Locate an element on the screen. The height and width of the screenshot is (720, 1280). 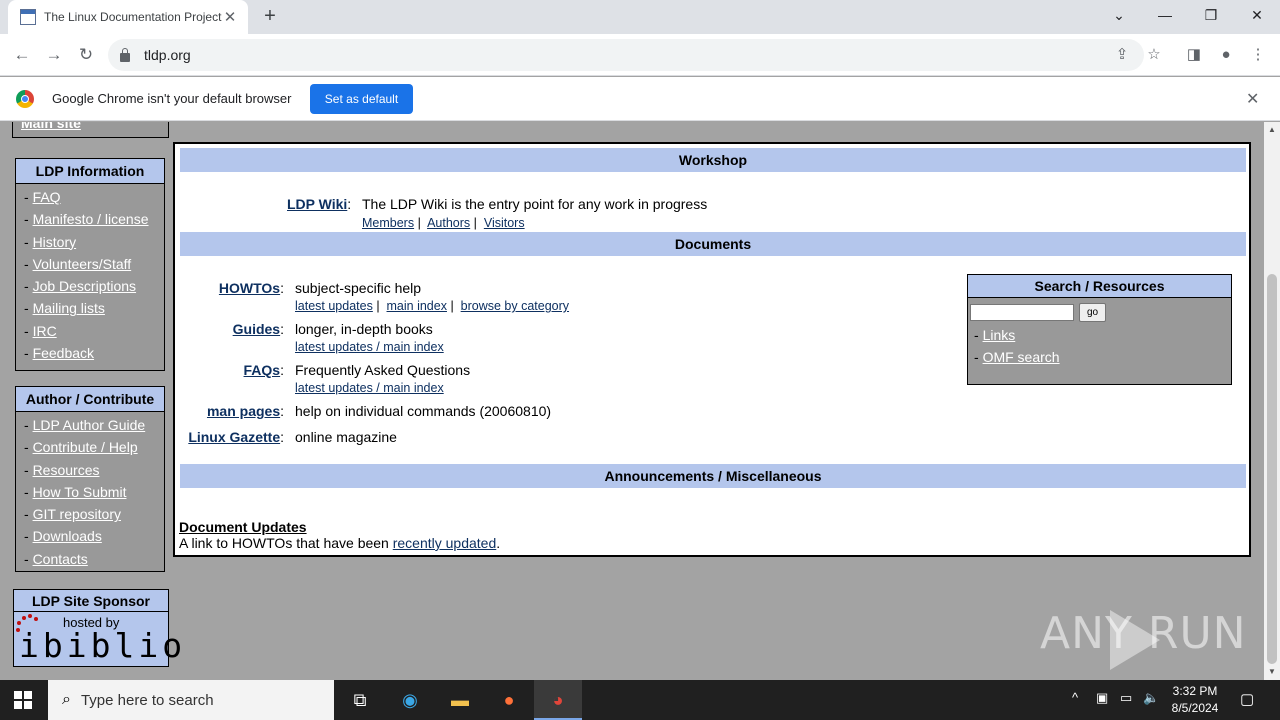
network-icon: ▭ is located at coordinates (1126, 698).